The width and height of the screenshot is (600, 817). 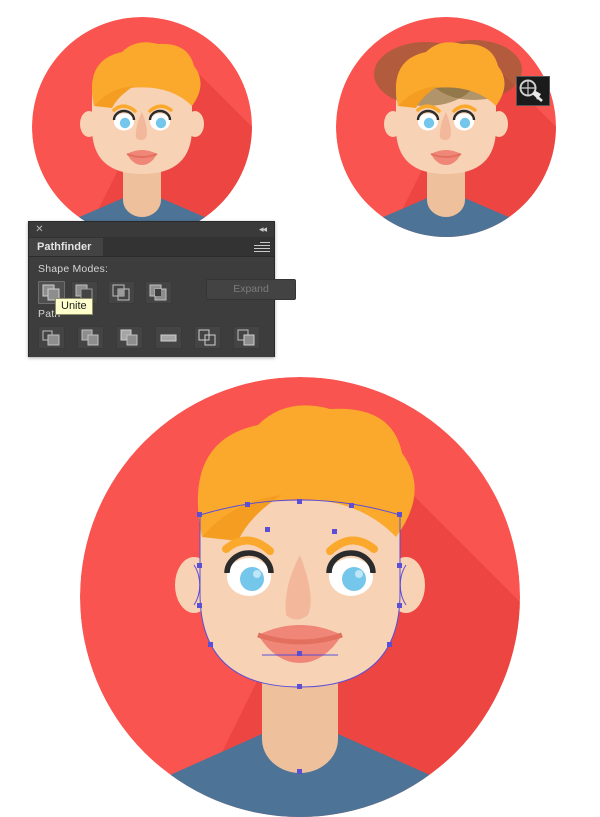 What do you see at coordinates (142, 127) in the screenshot?
I see `avatar-plain` at bounding box center [142, 127].